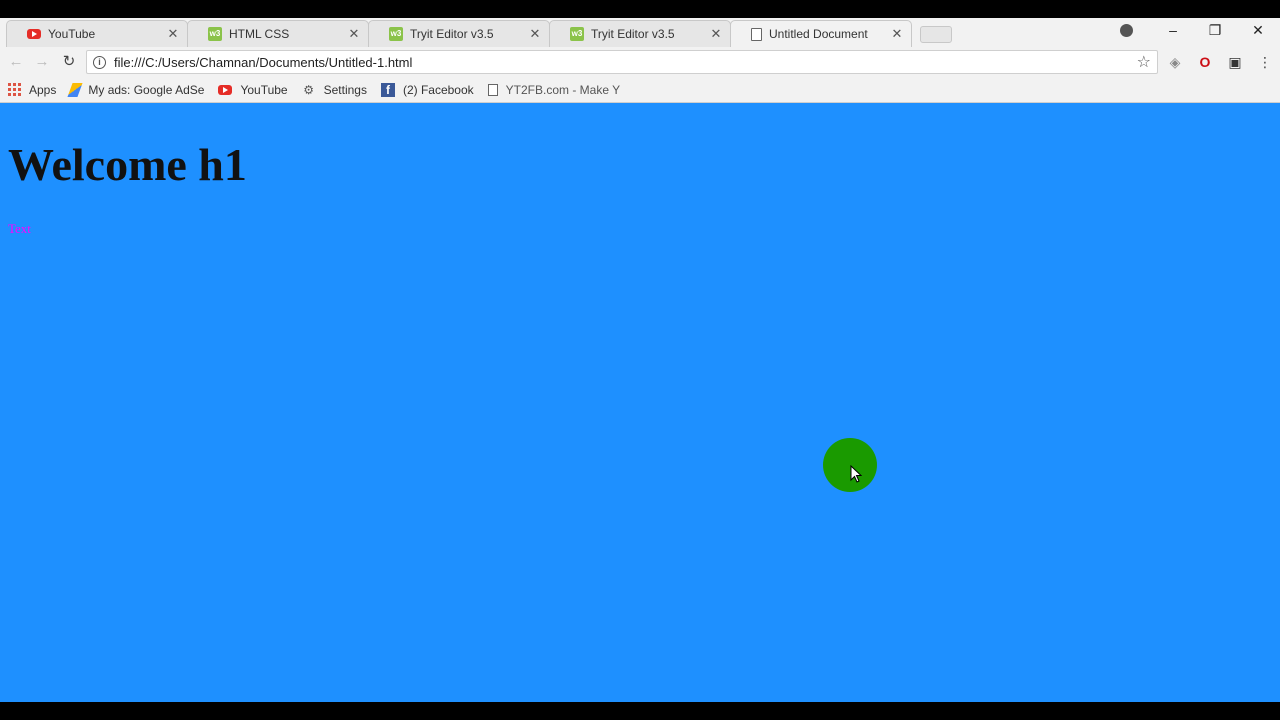 The image size is (1280, 720). What do you see at coordinates (1126, 30) in the screenshot?
I see `profile-icon` at bounding box center [1126, 30].